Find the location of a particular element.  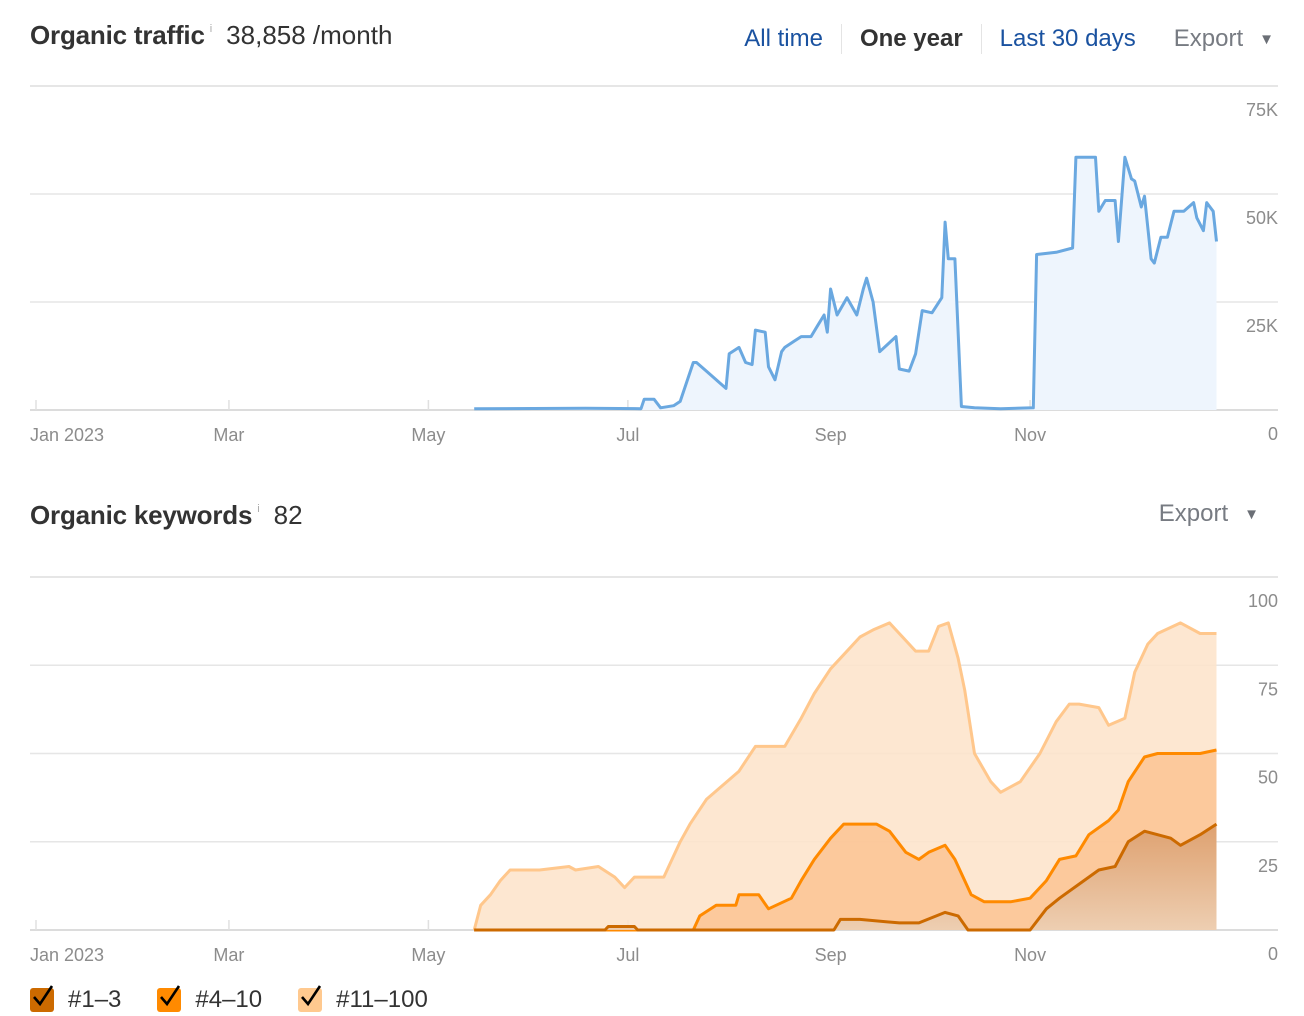

keywords-export-button: Export ▼ is located at coordinates (1209, 514).